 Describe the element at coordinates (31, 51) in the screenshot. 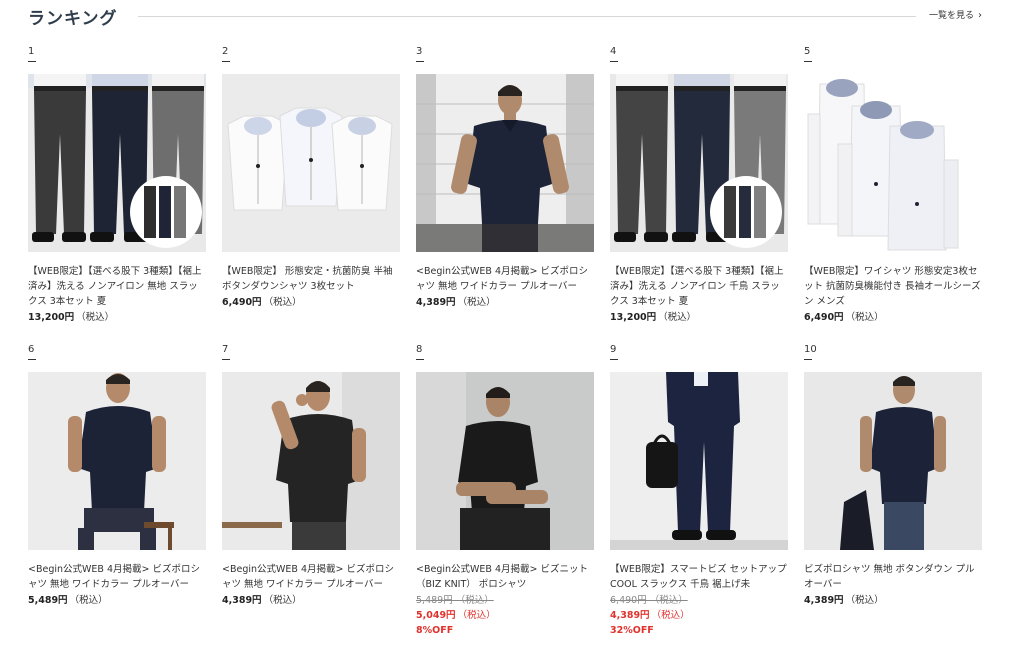

I see `rank-number: 1` at that location.